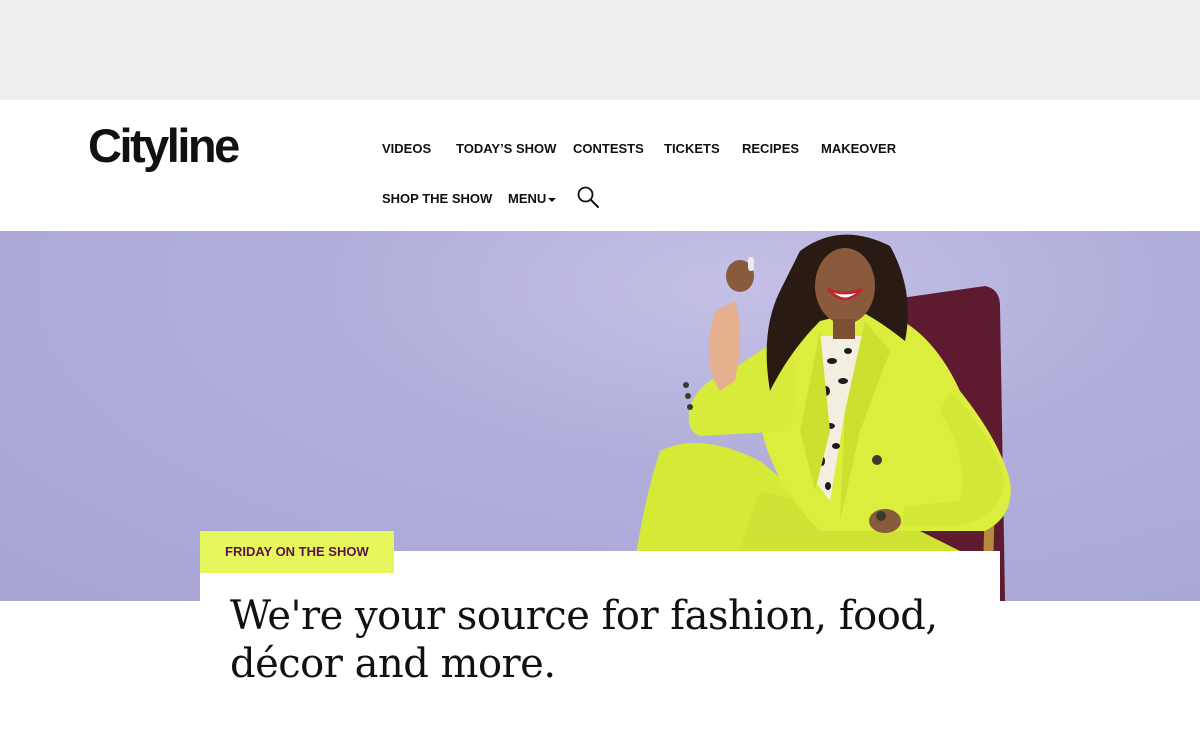  I want to click on nav-item-videos: VIDEOS, so click(406, 149).